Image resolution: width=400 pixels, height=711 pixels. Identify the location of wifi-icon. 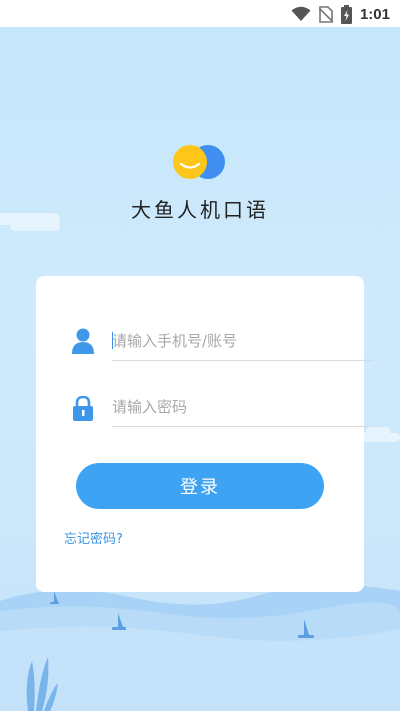
(301, 13).